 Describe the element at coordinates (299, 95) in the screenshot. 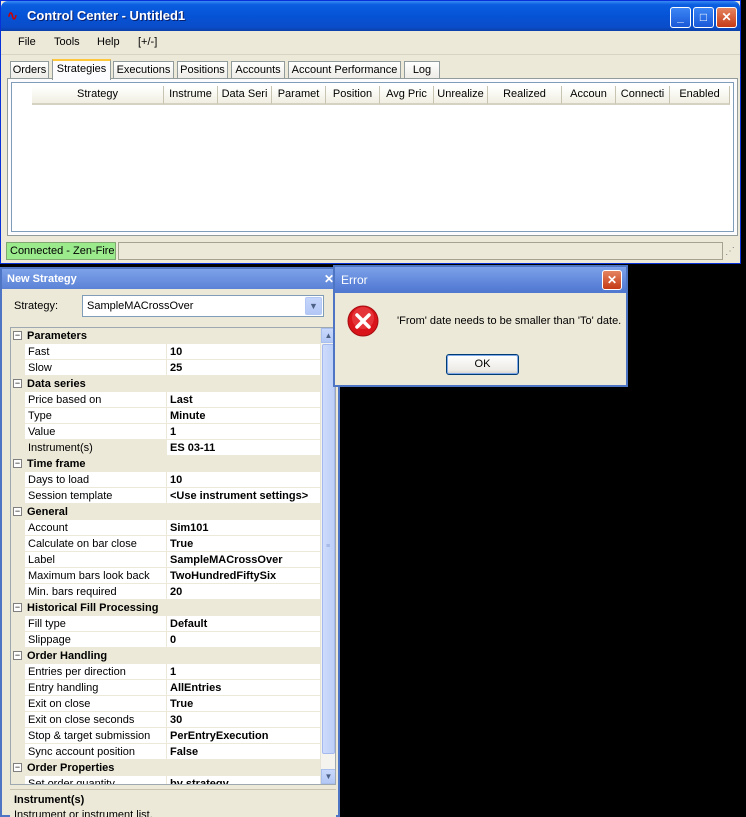

I see `column-parameters: Paramet` at that location.